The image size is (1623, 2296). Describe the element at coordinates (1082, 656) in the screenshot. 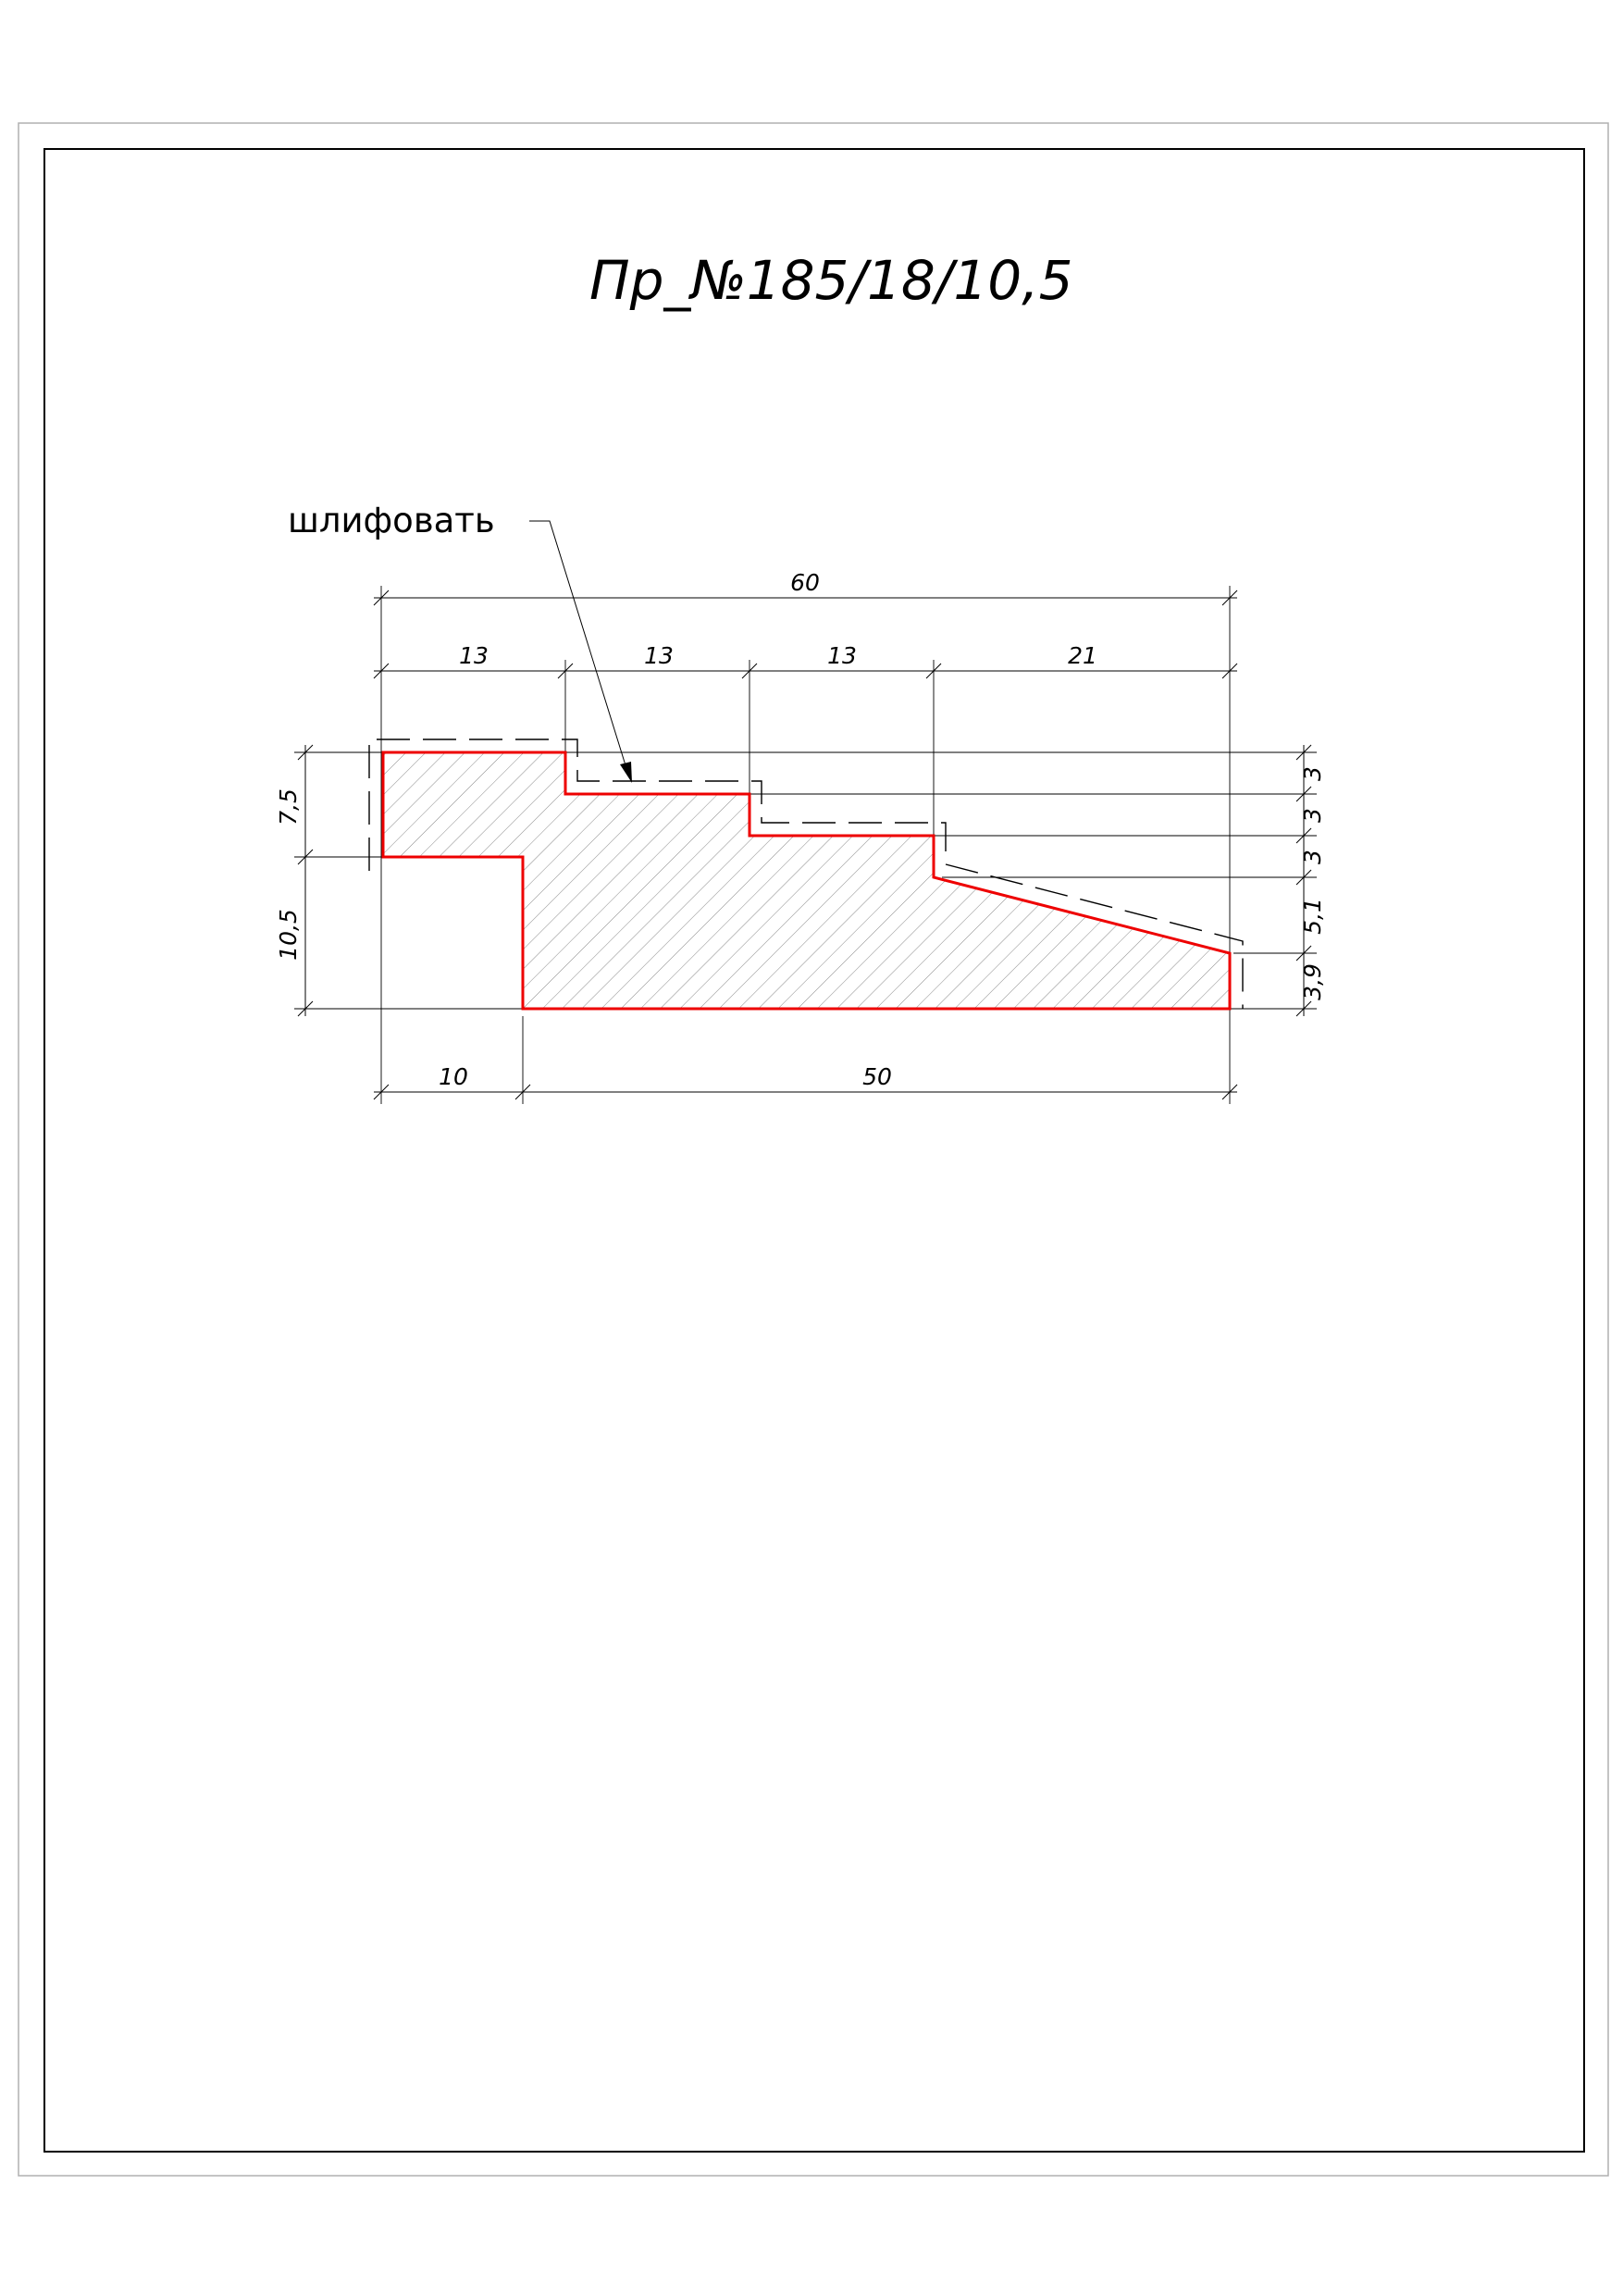

I see `dim-slope-width: 21` at that location.